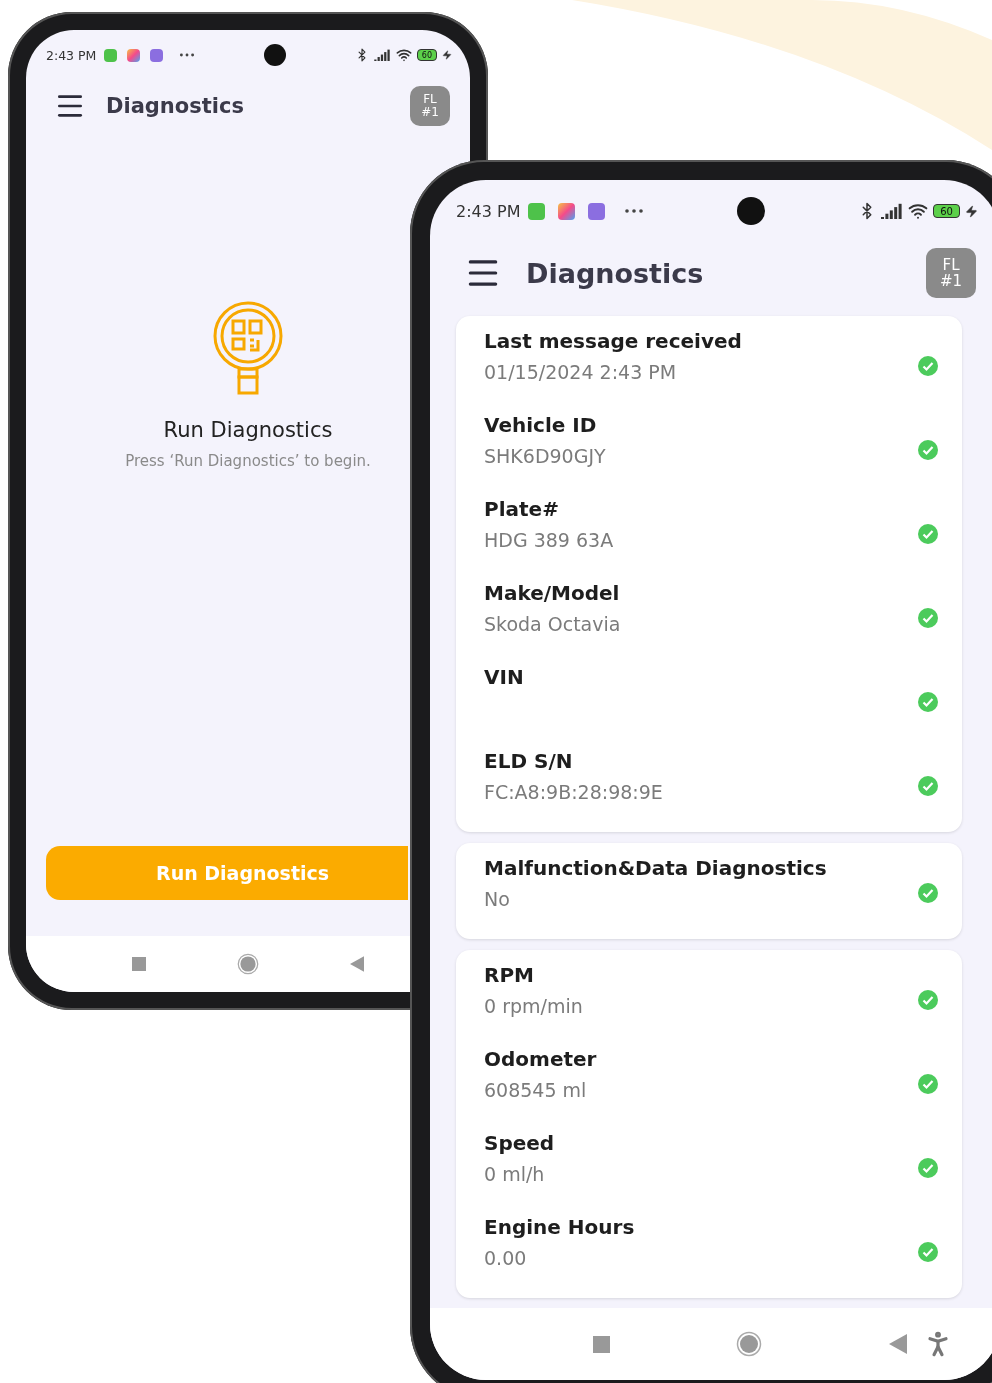  Describe the element at coordinates (553, 624) in the screenshot. I see `field-value: Skoda Octavia` at that location.